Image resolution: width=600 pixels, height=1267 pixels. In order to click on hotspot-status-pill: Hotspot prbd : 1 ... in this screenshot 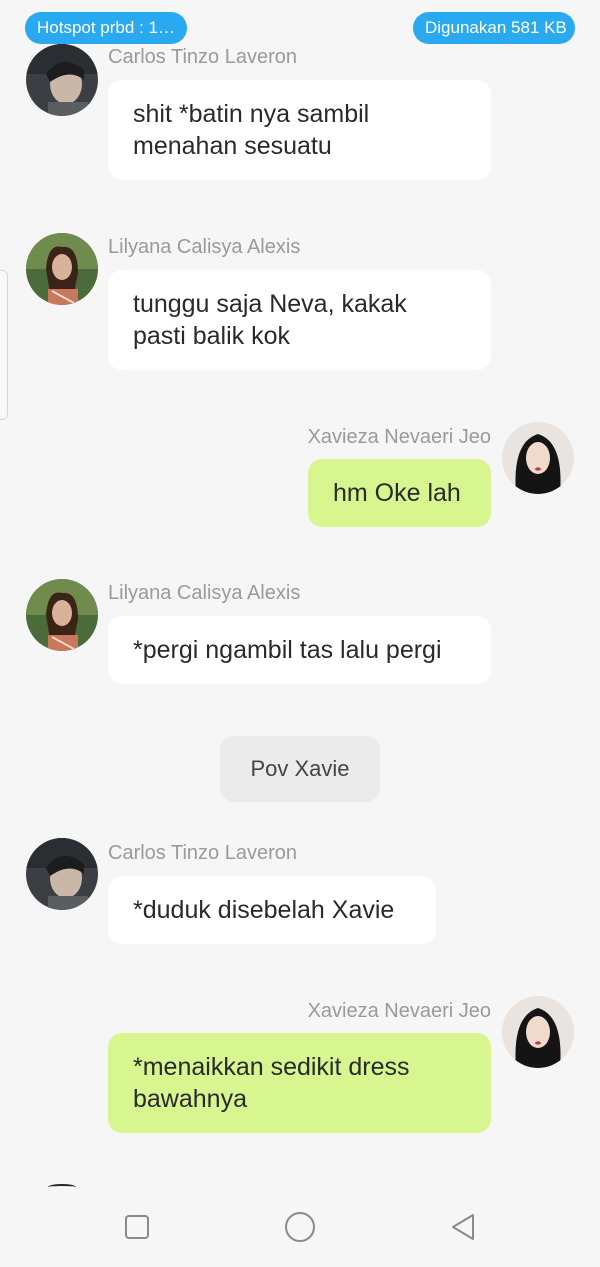, I will do `click(106, 28)`.